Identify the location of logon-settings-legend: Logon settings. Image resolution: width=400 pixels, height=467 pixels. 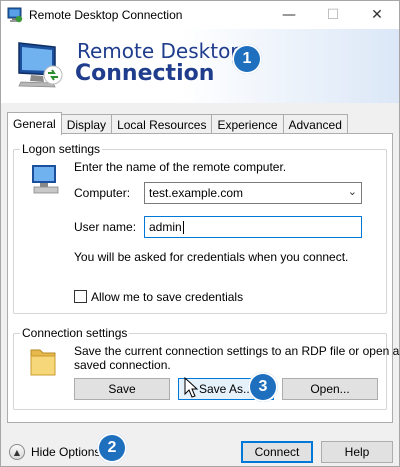
(61, 149).